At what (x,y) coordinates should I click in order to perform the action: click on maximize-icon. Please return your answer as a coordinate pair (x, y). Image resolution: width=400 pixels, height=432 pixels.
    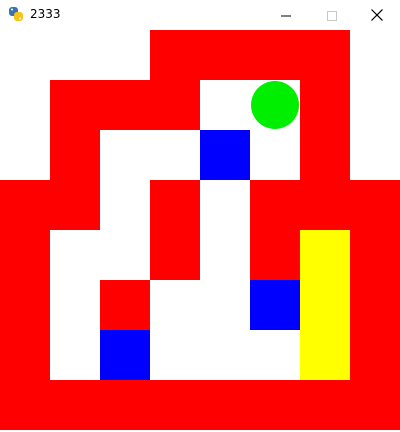
    Looking at the image, I should click on (332, 15).